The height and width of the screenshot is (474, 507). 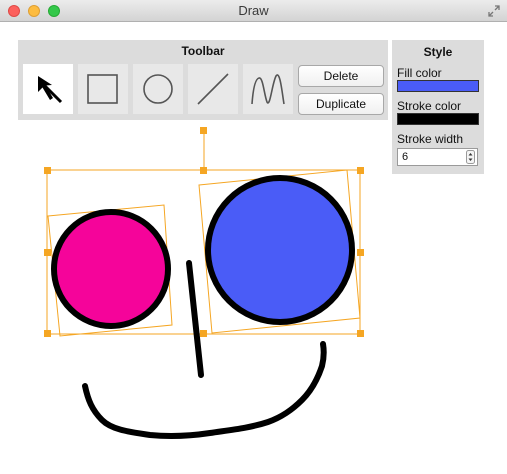 What do you see at coordinates (360, 170) in the screenshot?
I see `resize-handle-top-right` at bounding box center [360, 170].